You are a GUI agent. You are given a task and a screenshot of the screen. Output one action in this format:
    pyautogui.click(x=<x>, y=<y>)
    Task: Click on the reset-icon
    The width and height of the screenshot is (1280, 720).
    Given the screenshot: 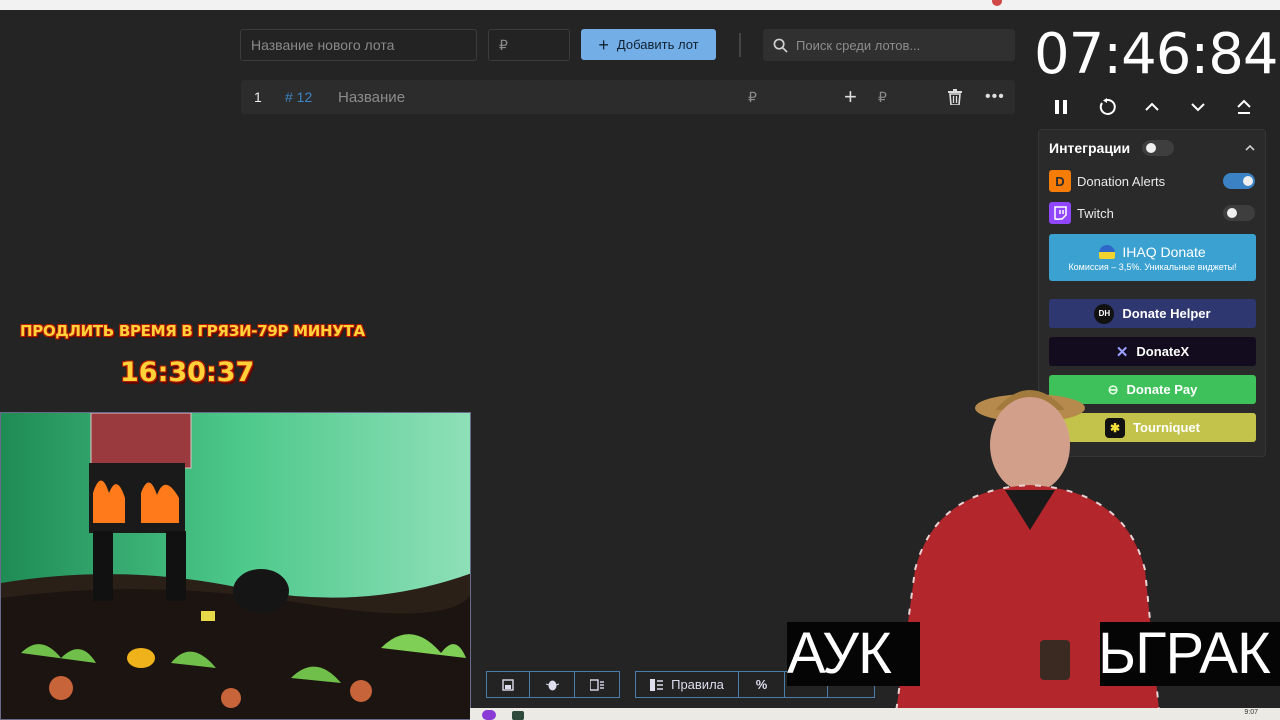 What is the action you would take?
    pyautogui.click(x=1107, y=106)
    